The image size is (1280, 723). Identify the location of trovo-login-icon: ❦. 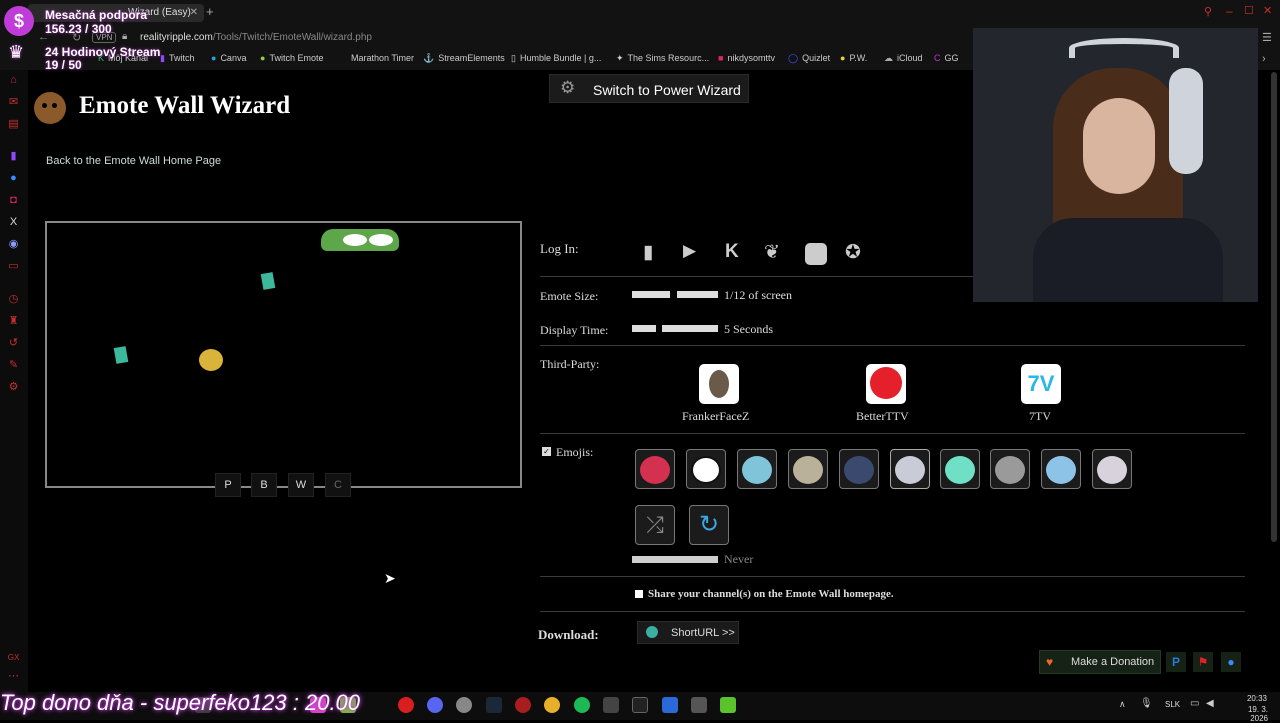
(777, 254).